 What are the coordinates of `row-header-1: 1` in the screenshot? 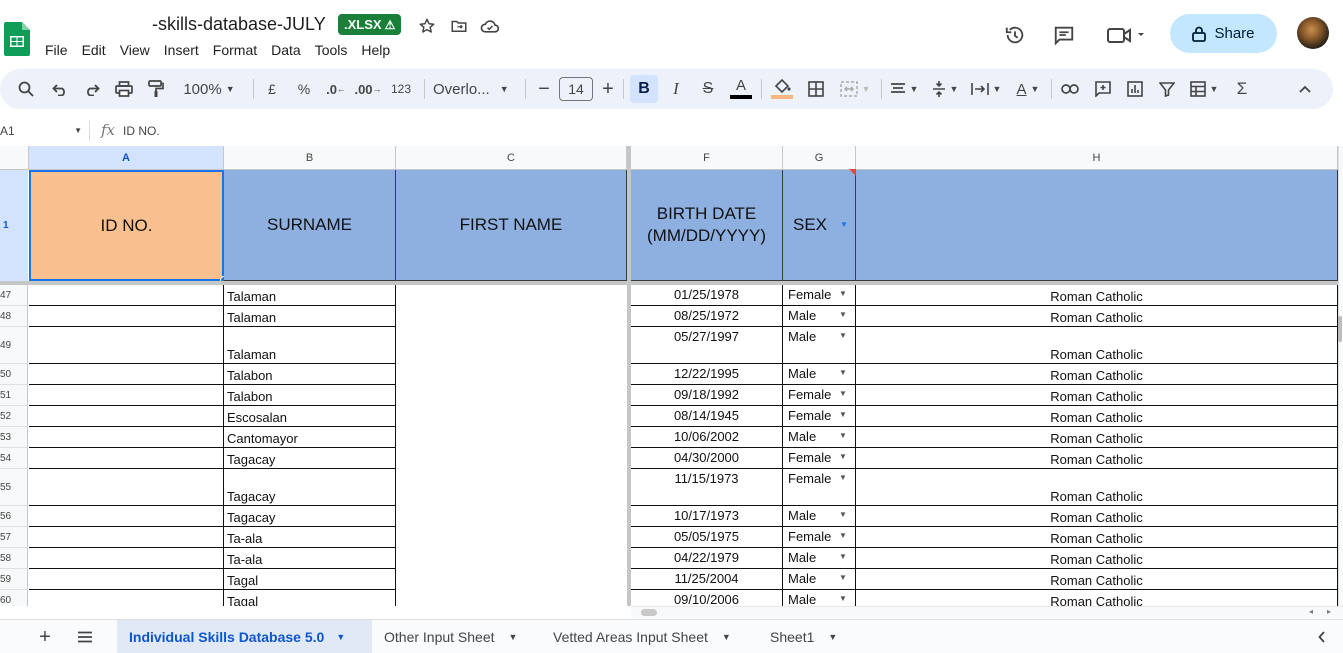 It's located at (14, 225).